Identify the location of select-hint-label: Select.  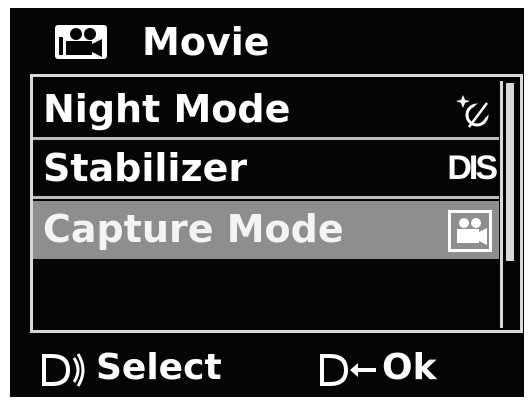
(159, 367).